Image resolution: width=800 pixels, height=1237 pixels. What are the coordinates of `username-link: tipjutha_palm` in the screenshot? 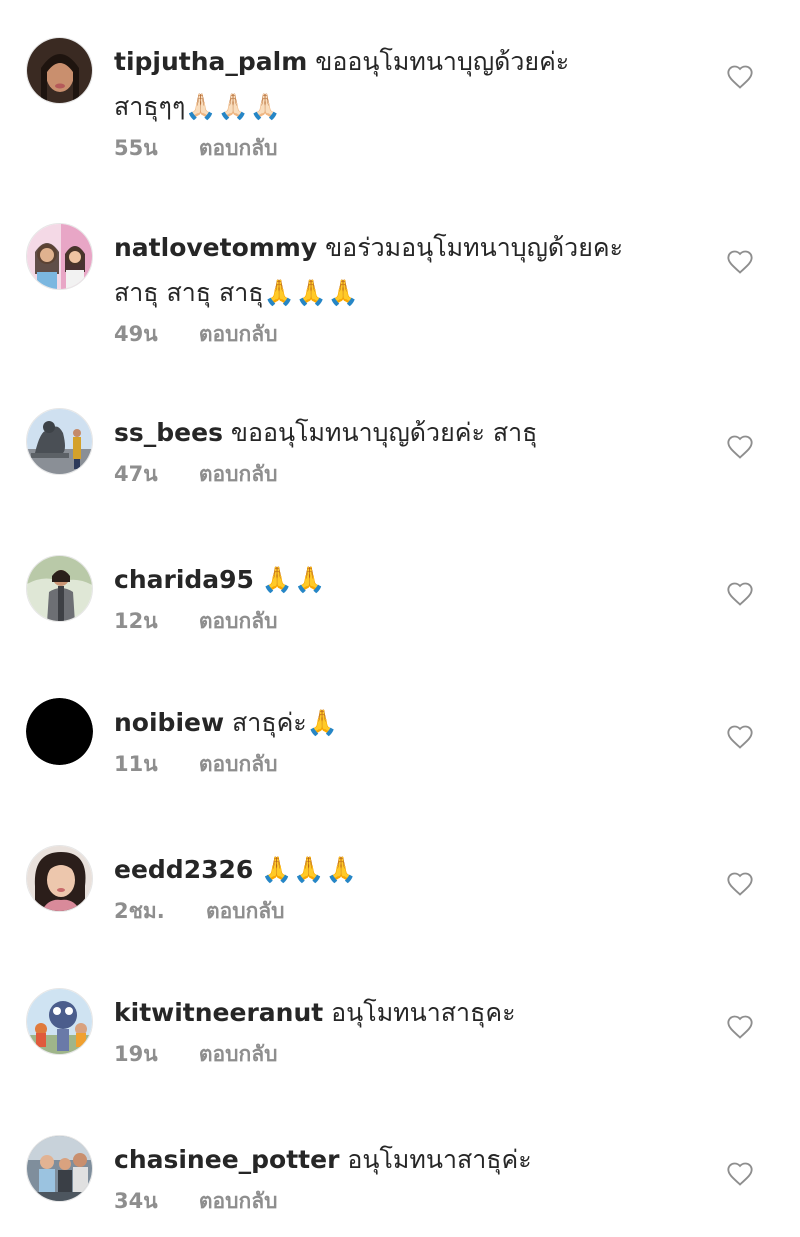 It's located at (210, 61).